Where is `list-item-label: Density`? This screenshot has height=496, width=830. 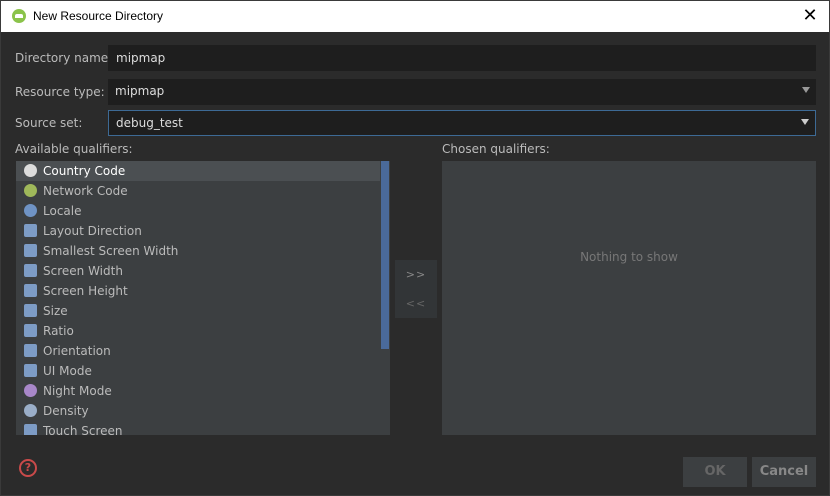
list-item-label: Density is located at coordinates (66, 411).